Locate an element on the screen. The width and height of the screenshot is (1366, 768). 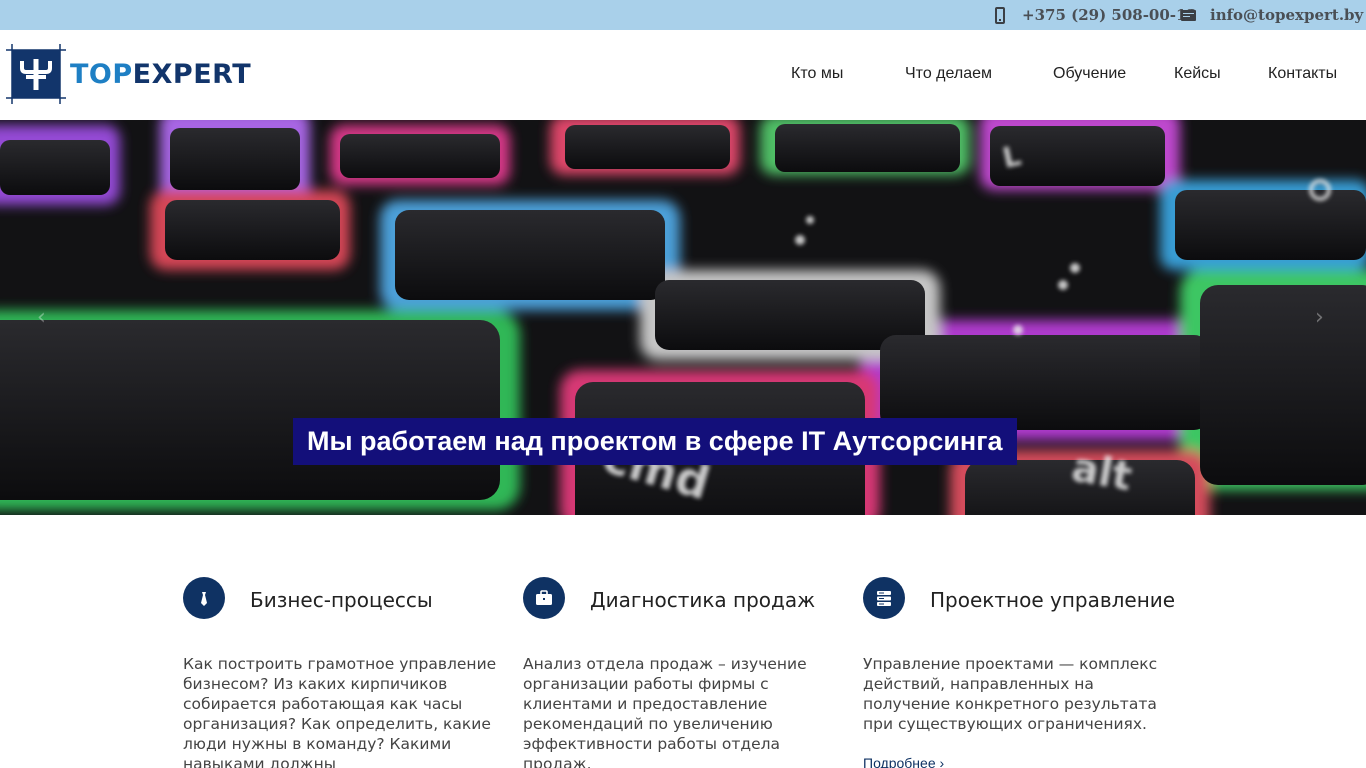
server-icon is located at coordinates (884, 598).